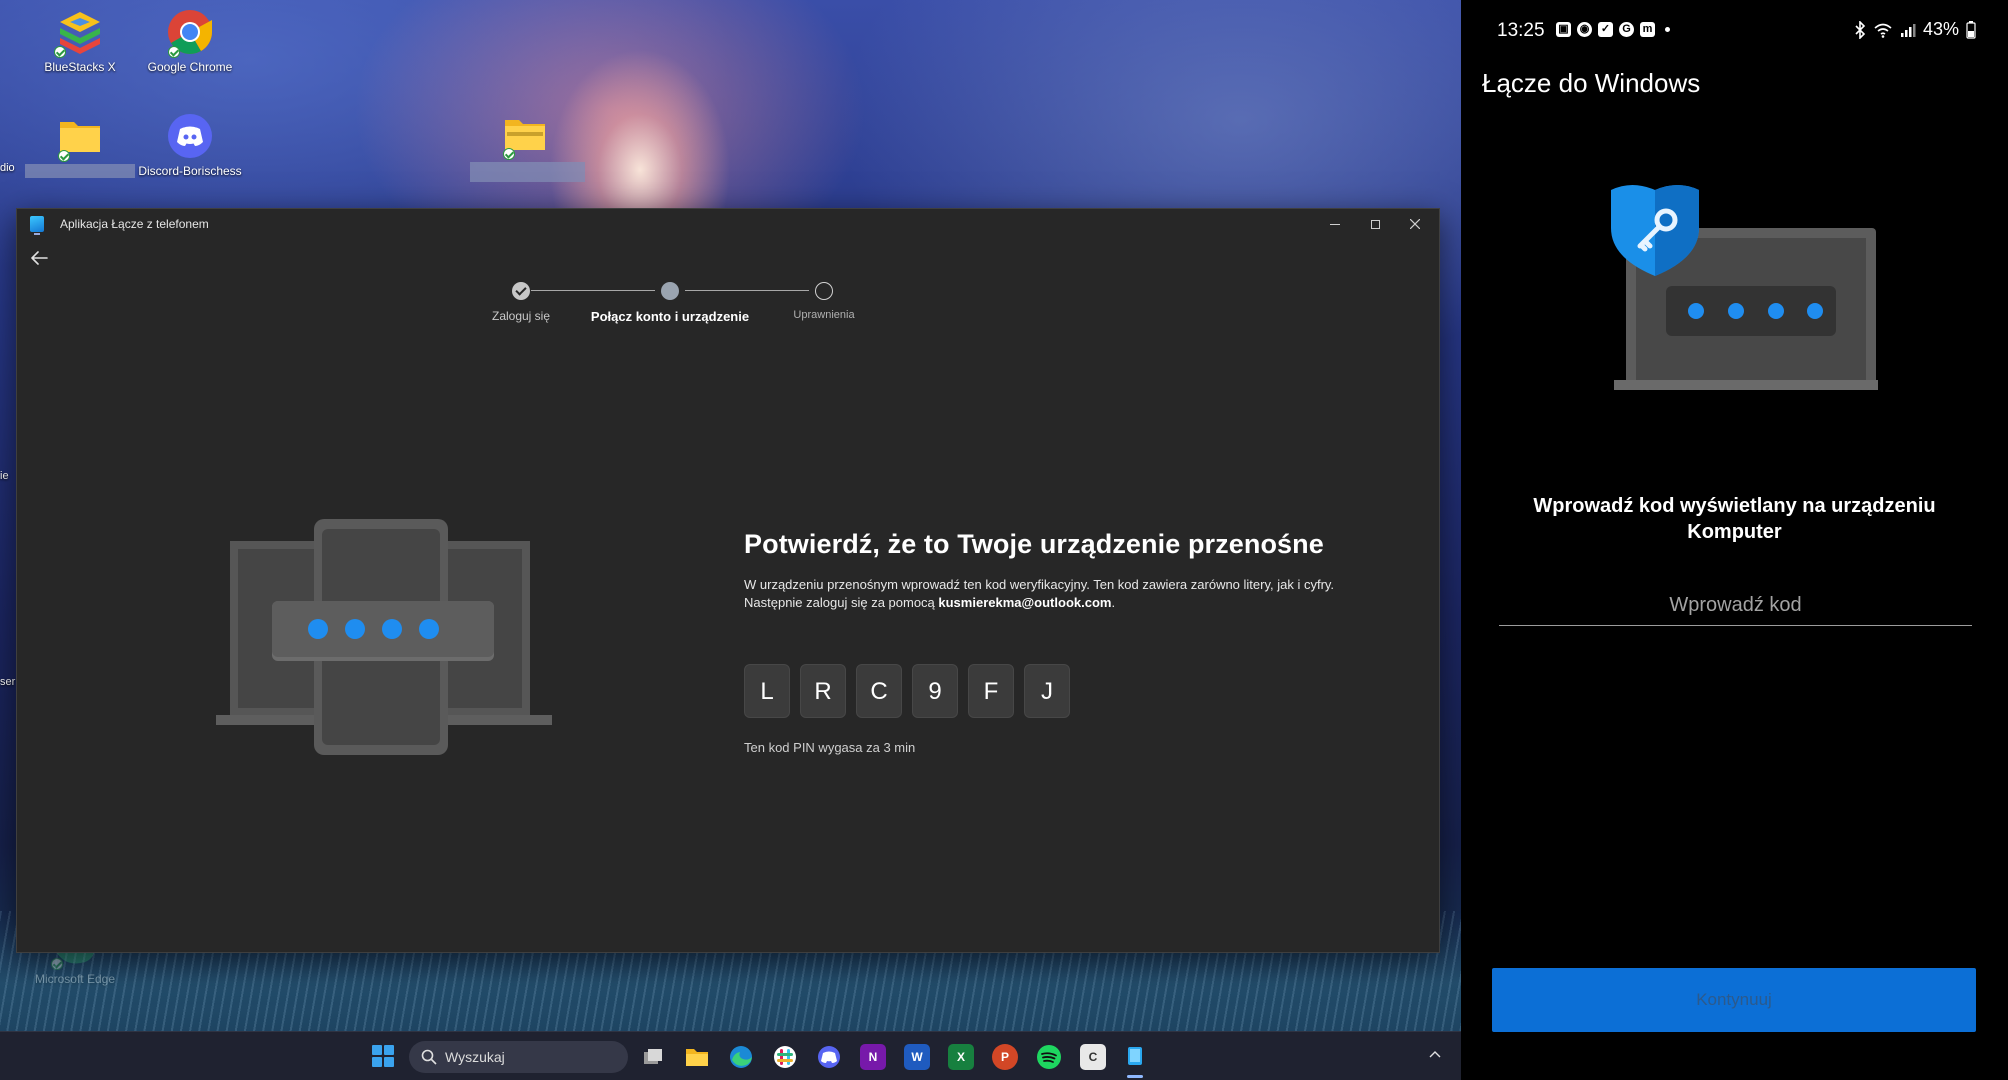 The width and height of the screenshot is (2008, 1080). What do you see at coordinates (1563, 29) in the screenshot?
I see `gallery-icon: ▣` at bounding box center [1563, 29].